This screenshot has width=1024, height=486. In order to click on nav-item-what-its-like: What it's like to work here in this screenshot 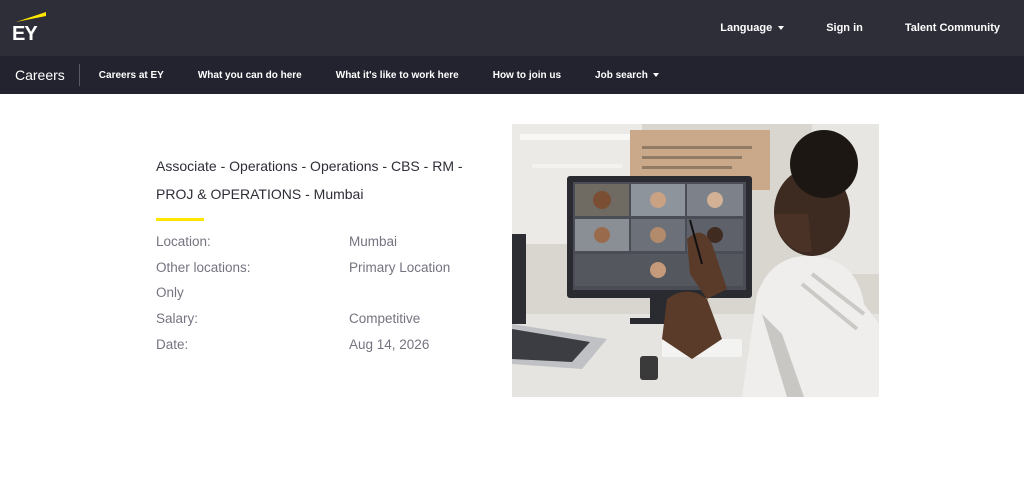, I will do `click(397, 75)`.